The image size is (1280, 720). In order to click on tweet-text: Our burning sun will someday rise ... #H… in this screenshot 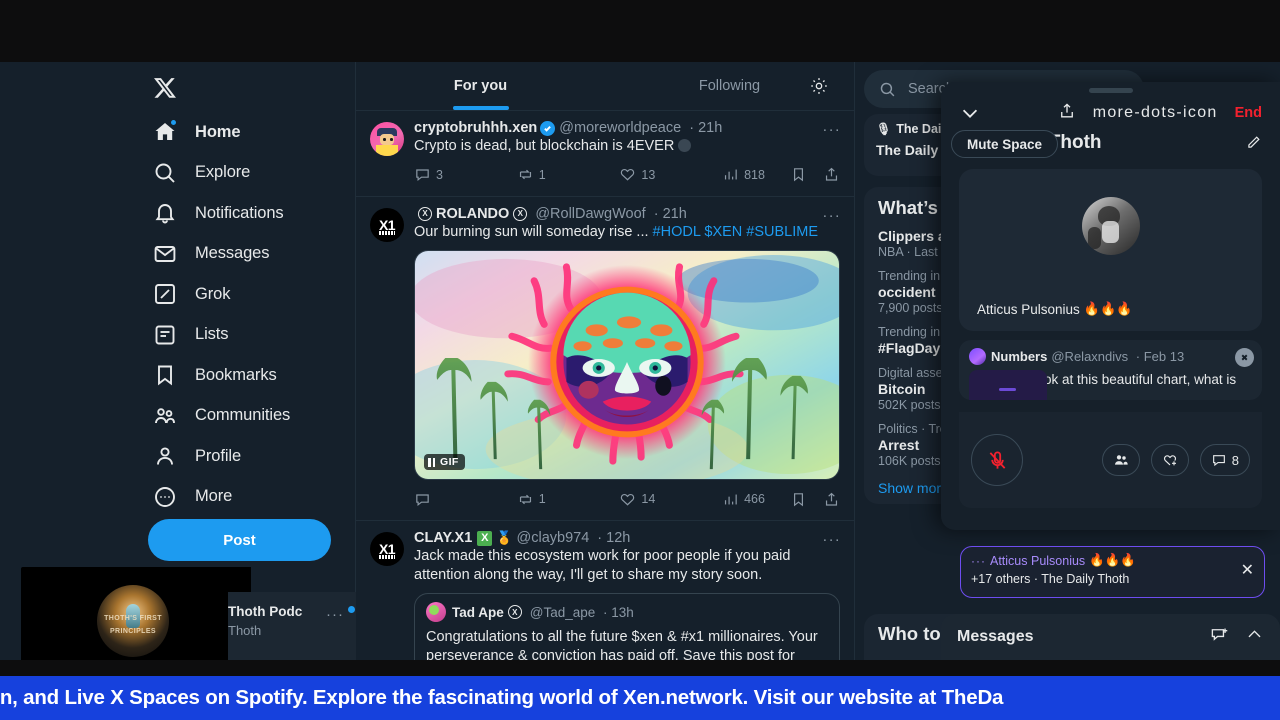, I will do `click(616, 231)`.